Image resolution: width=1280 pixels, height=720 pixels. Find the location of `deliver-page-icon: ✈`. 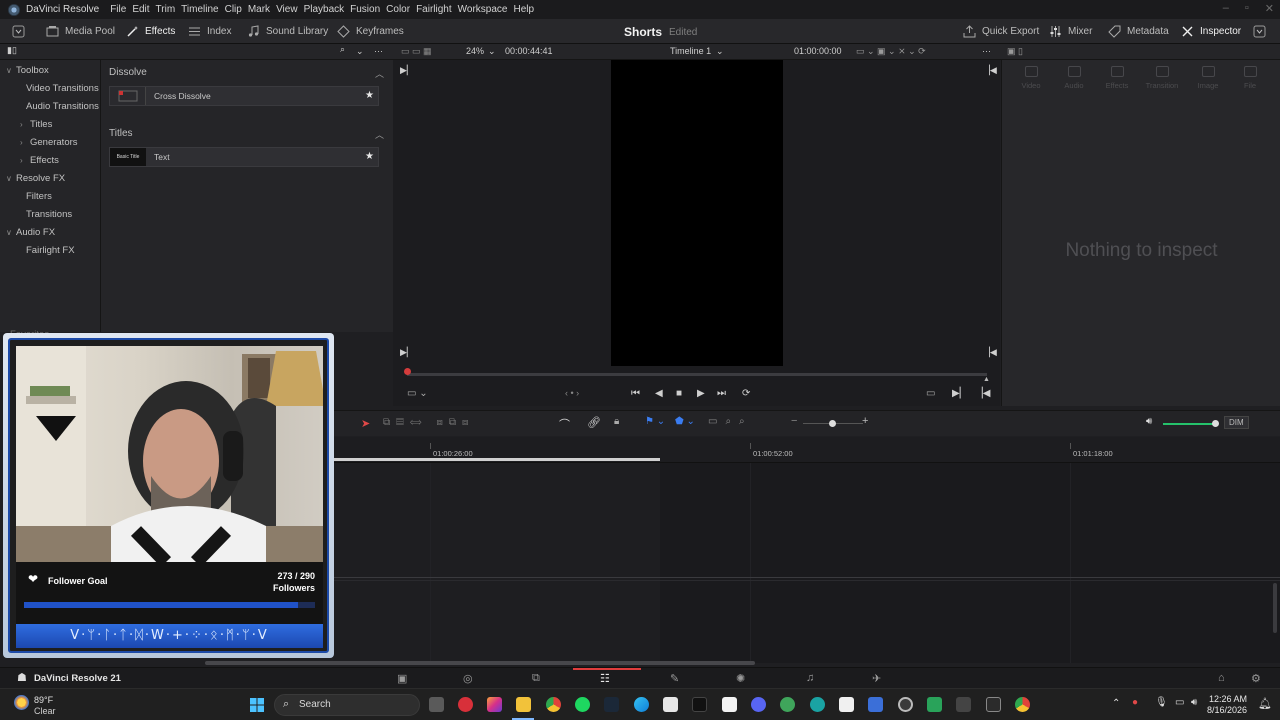

deliver-page-icon: ✈ is located at coordinates (876, 678).